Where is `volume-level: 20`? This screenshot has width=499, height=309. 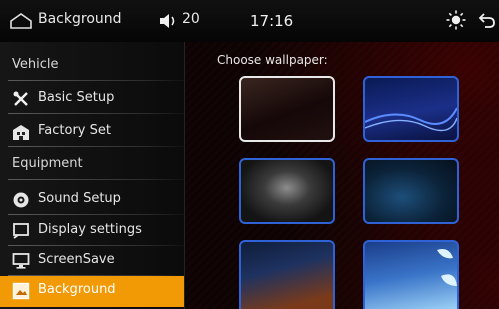
volume-level: 20 is located at coordinates (191, 19).